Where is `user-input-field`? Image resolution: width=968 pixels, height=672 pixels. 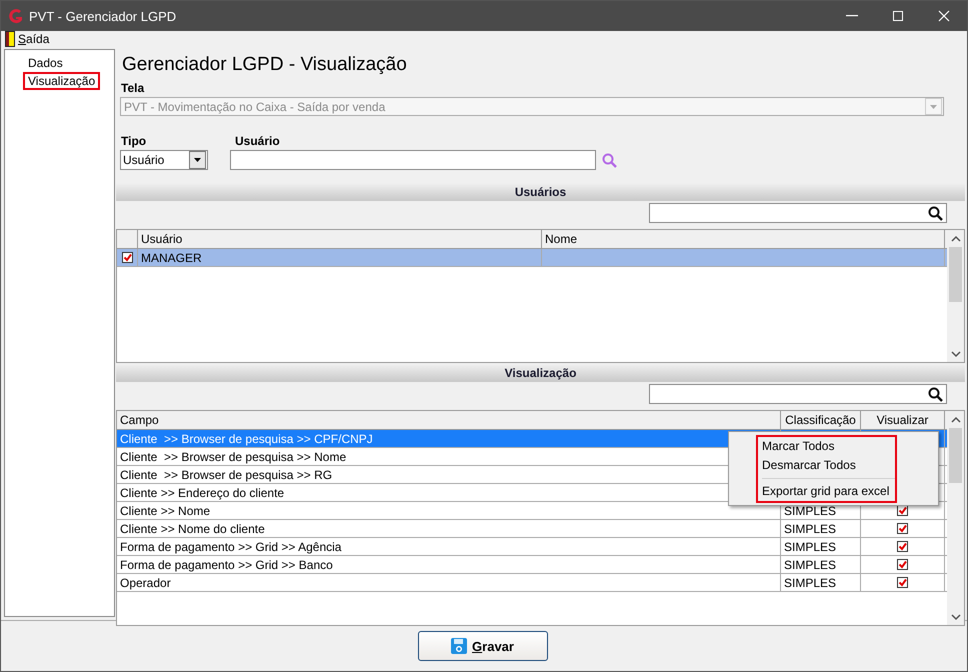
user-input-field is located at coordinates (413, 160).